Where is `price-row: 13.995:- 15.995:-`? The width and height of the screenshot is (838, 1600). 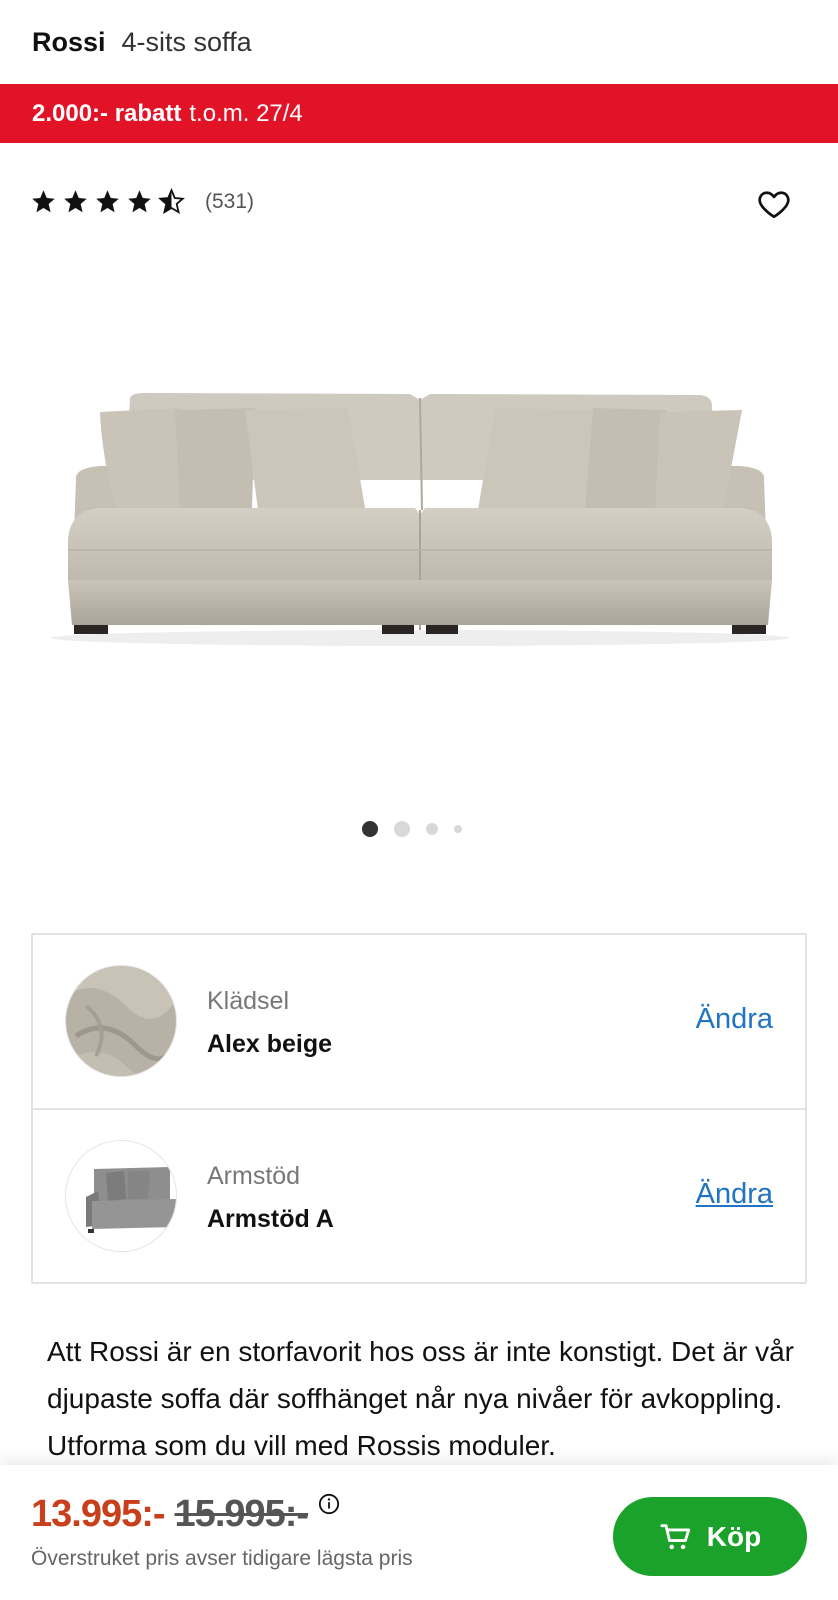 price-row: 13.995:- 15.995:- is located at coordinates (185, 1514).